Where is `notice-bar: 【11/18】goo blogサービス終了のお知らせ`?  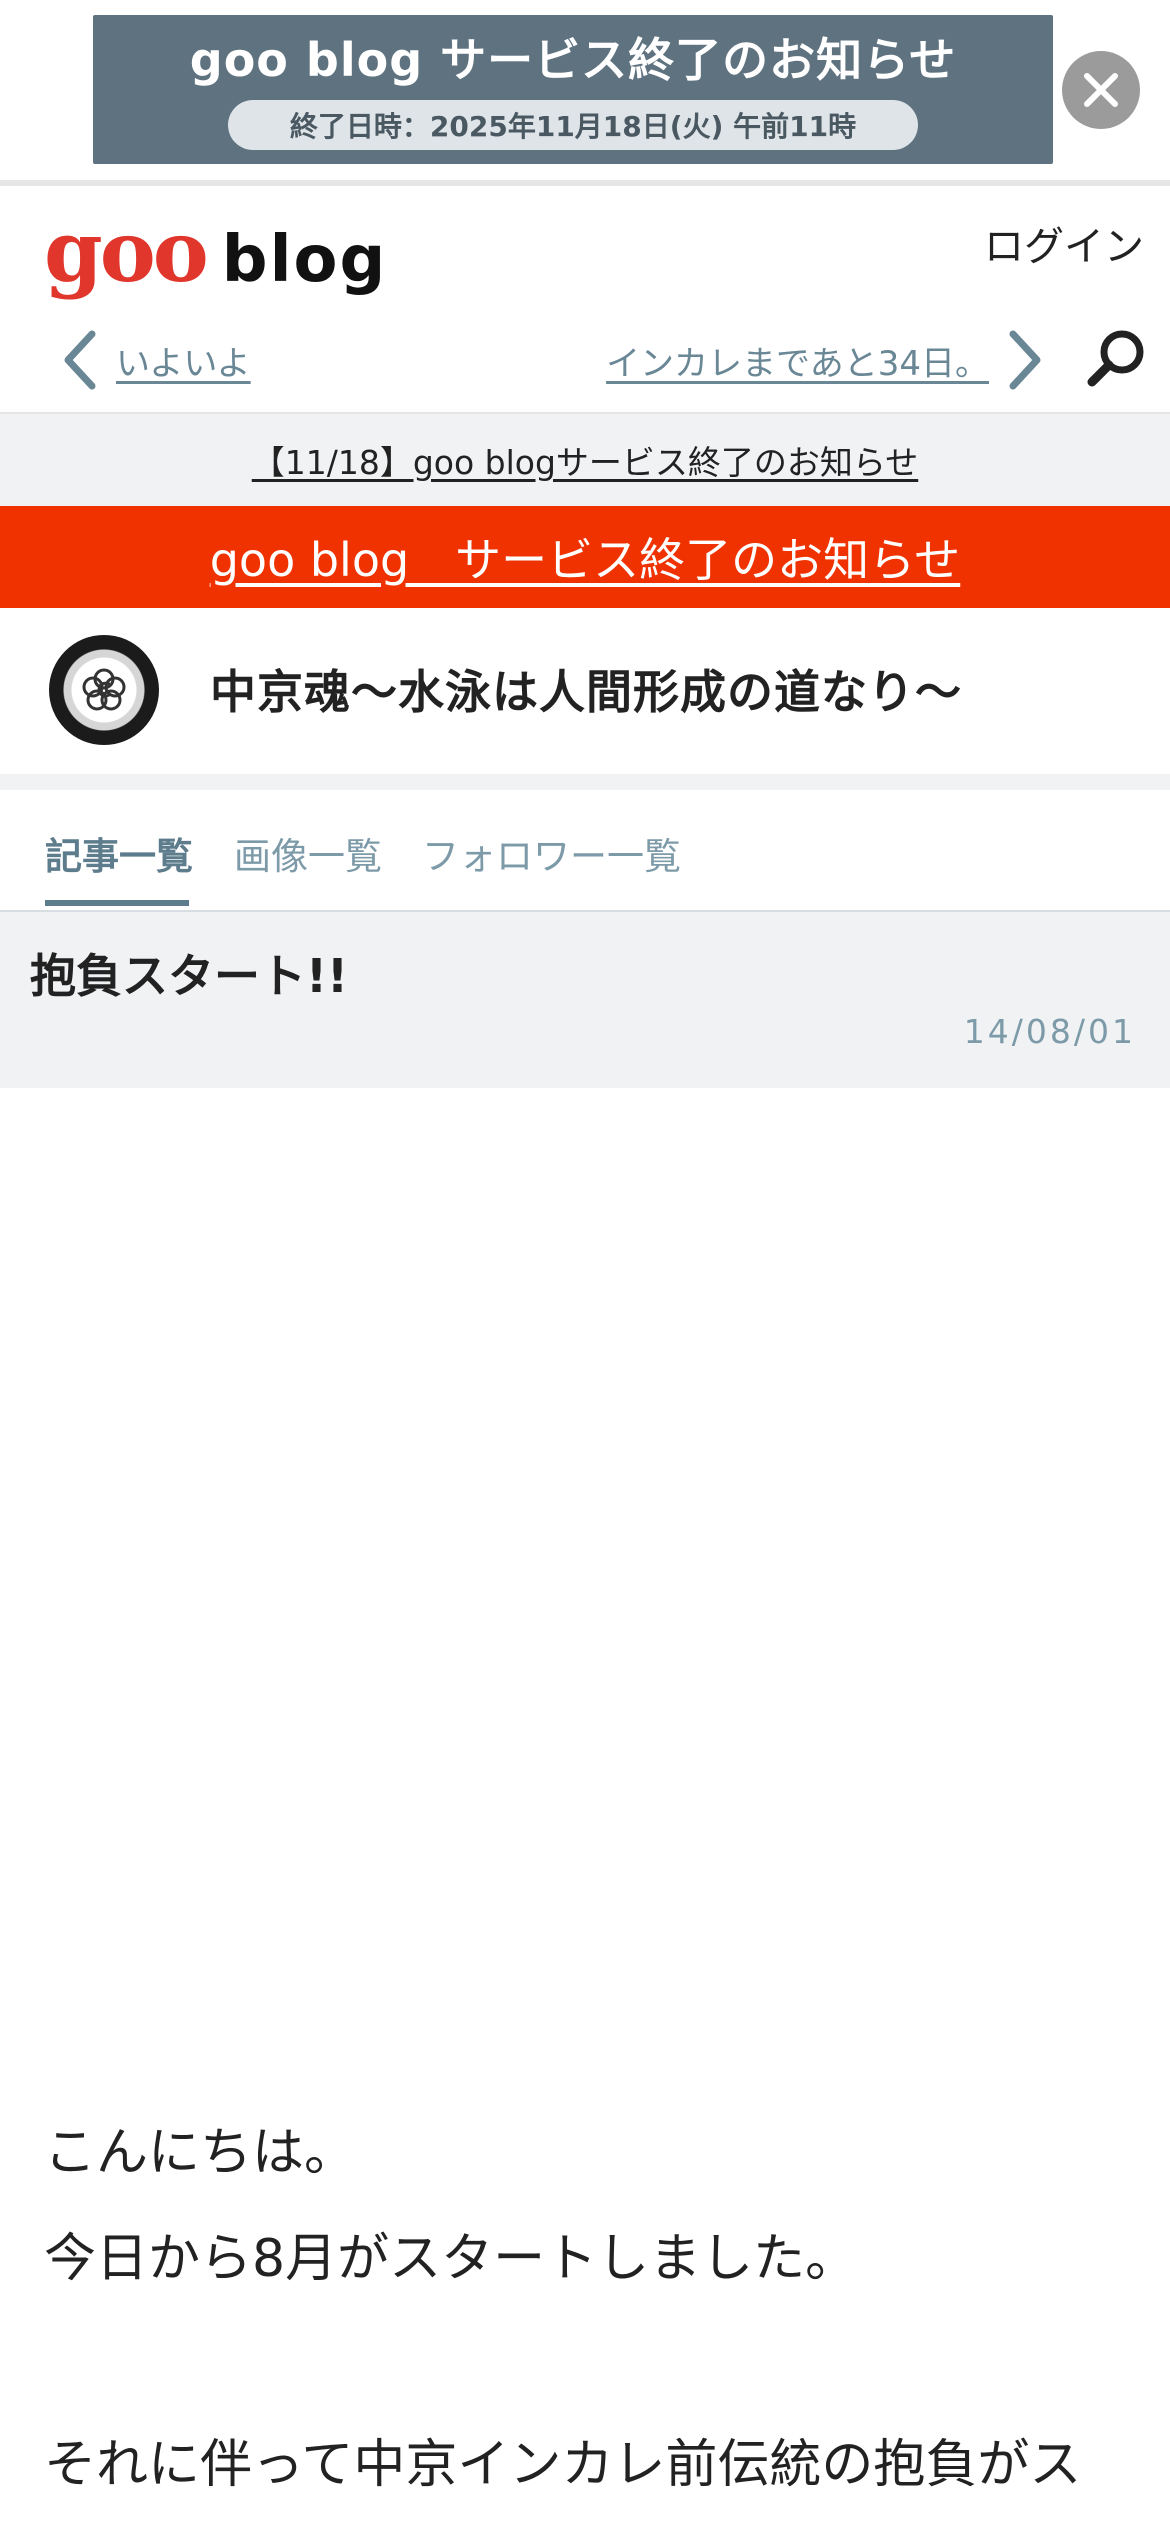 notice-bar: 【11/18】goo blogサービス終了のお知らせ is located at coordinates (585, 459).